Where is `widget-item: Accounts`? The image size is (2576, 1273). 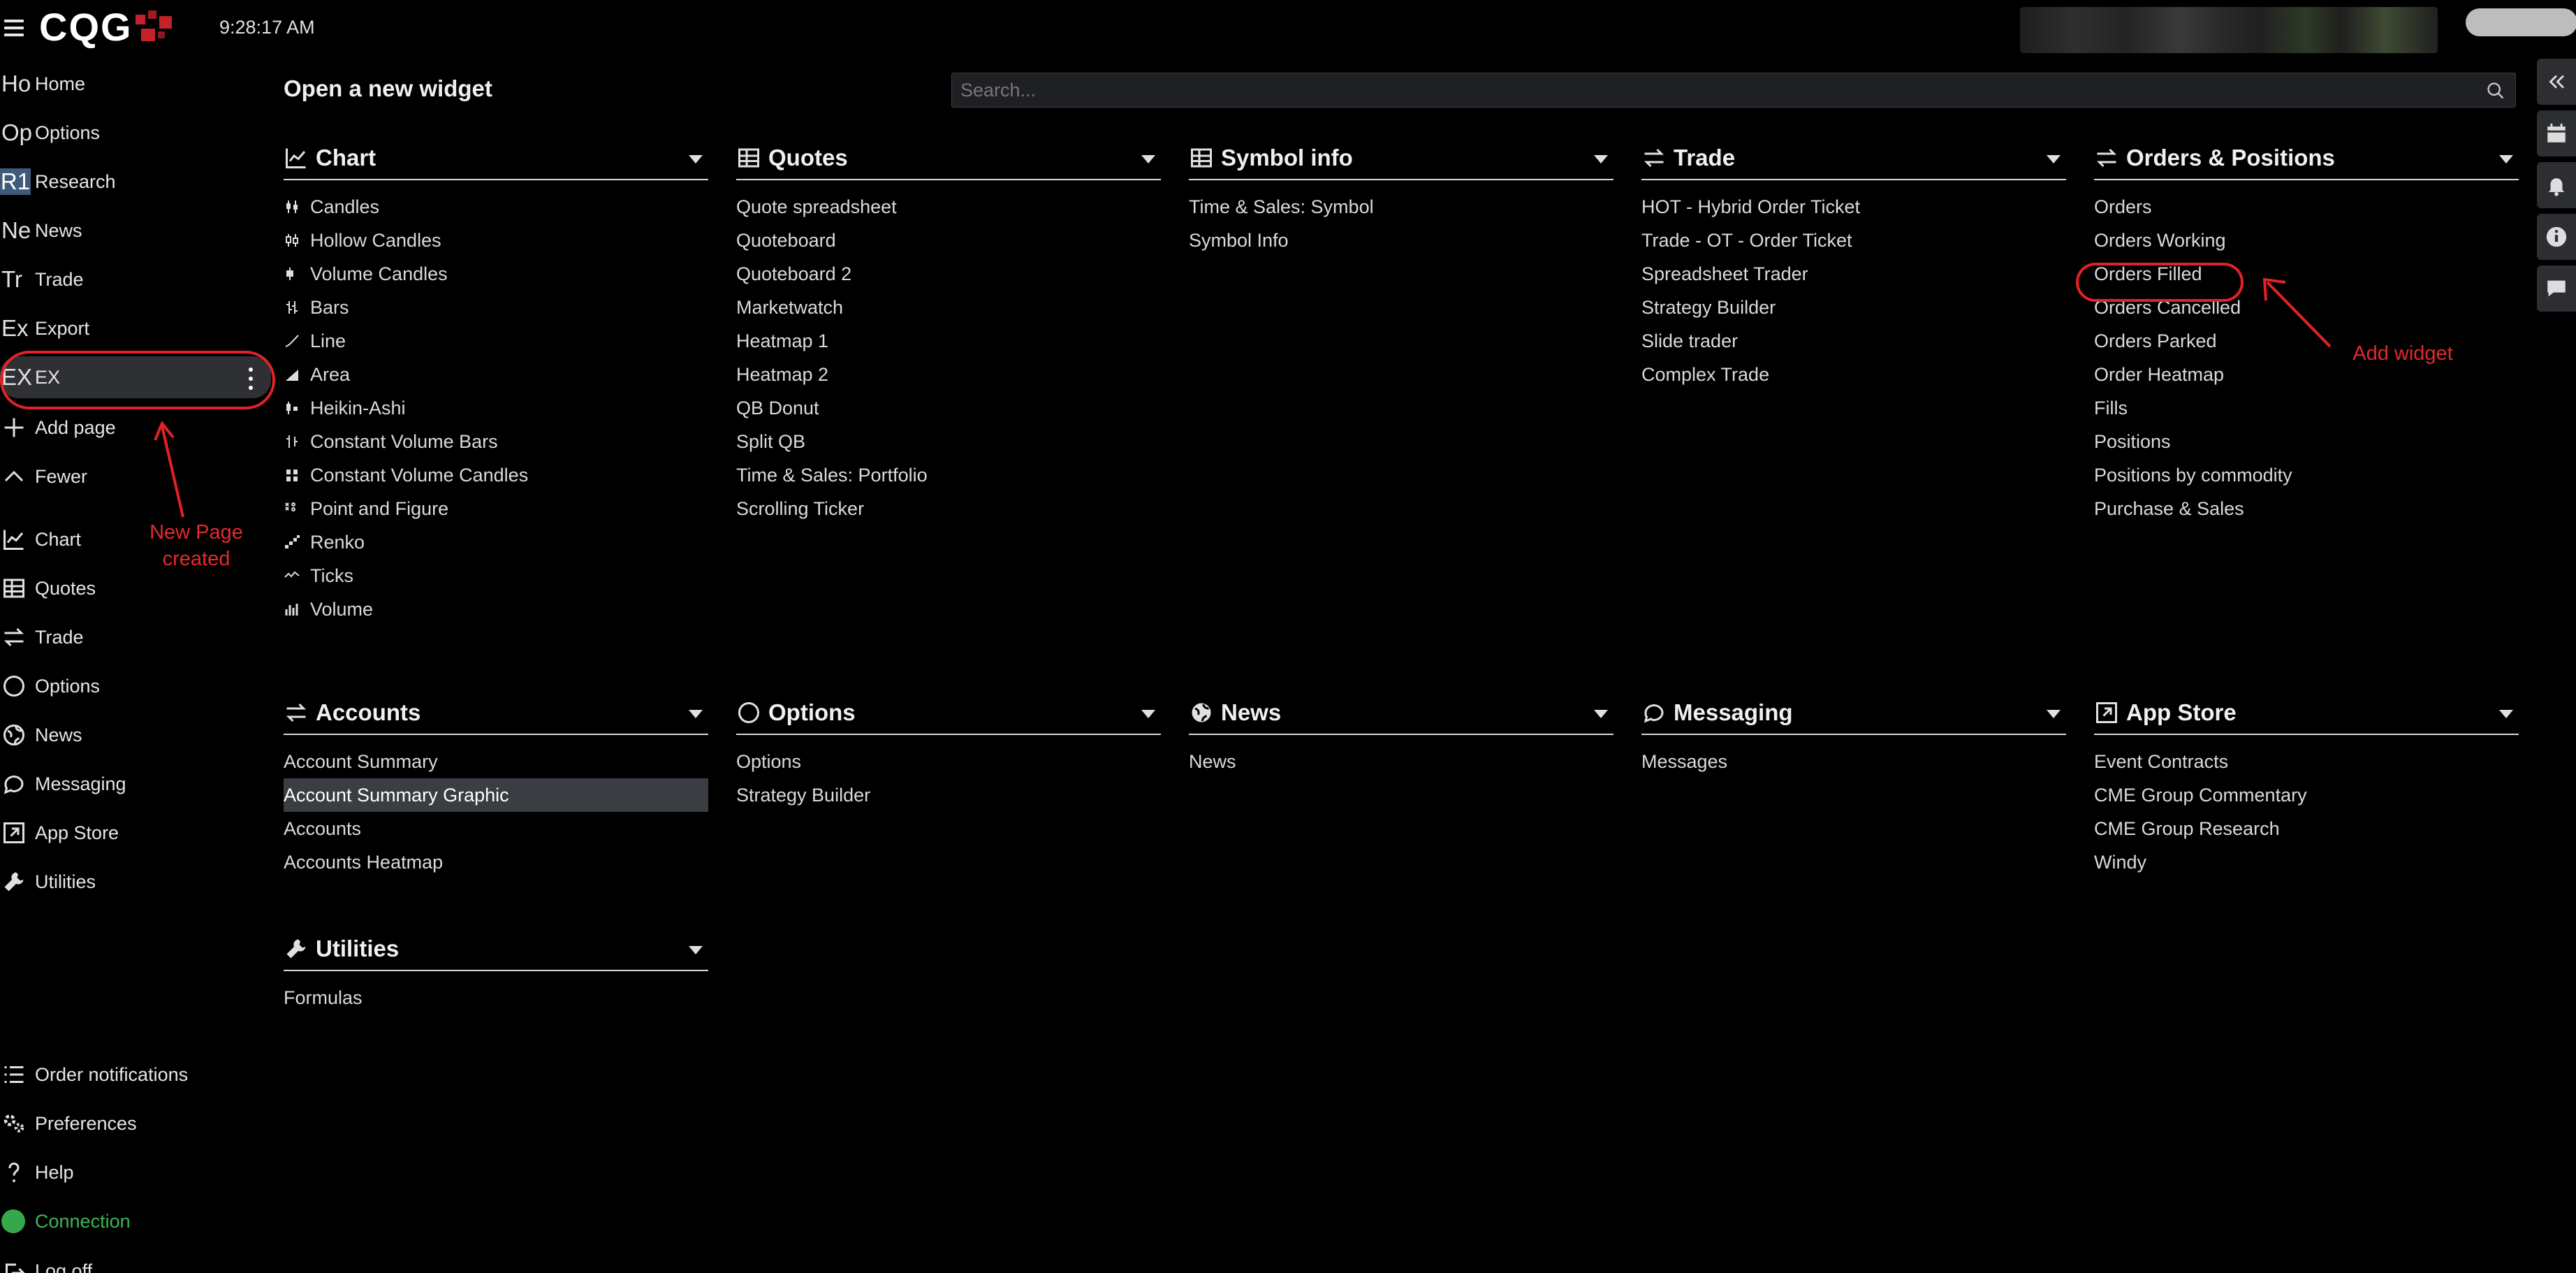 widget-item: Accounts is located at coordinates (496, 829).